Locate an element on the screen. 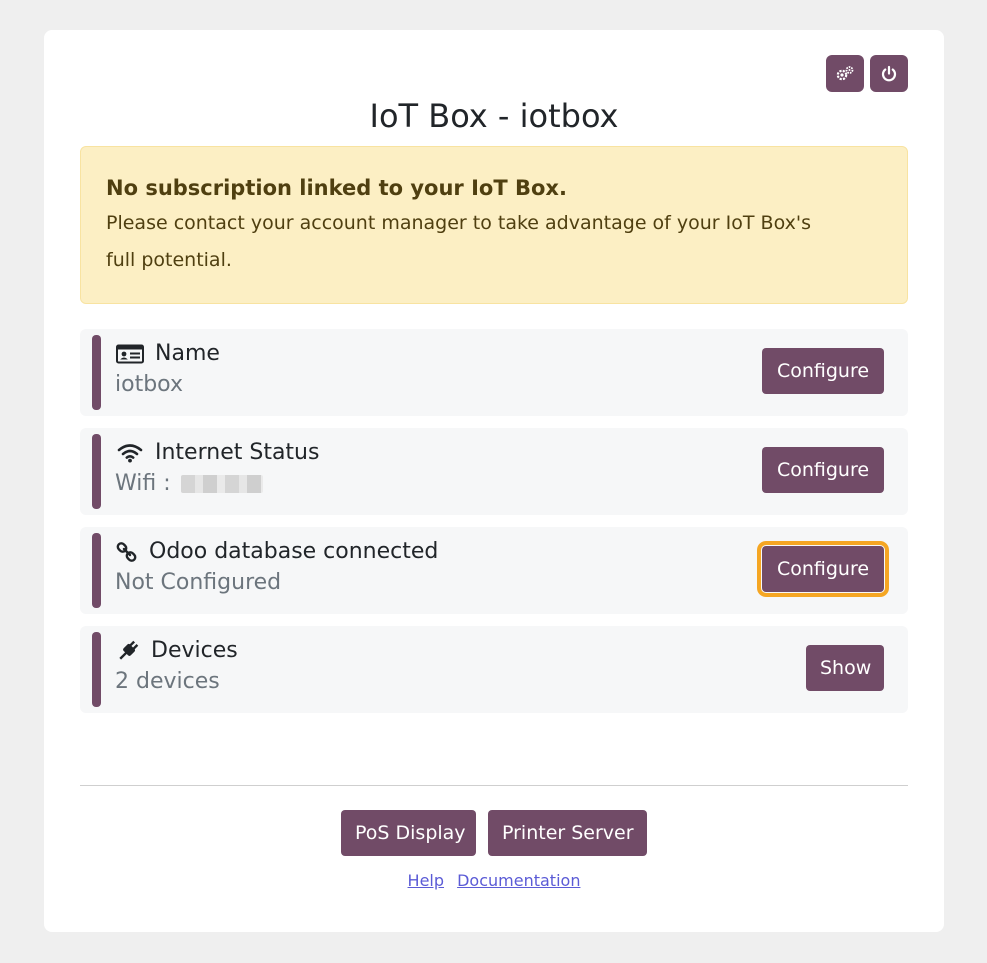  footer-links: Help Documentation is located at coordinates (494, 880).